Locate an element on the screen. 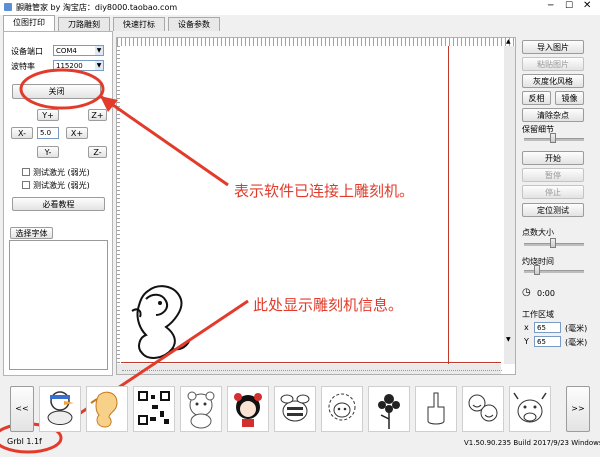  hand-icon is located at coordinates (436, 408).